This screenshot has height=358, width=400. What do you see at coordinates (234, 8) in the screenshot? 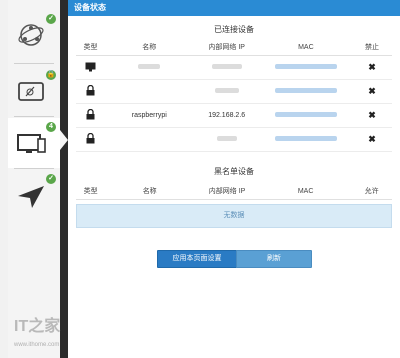
I see `page-title: 设备状态` at bounding box center [234, 8].